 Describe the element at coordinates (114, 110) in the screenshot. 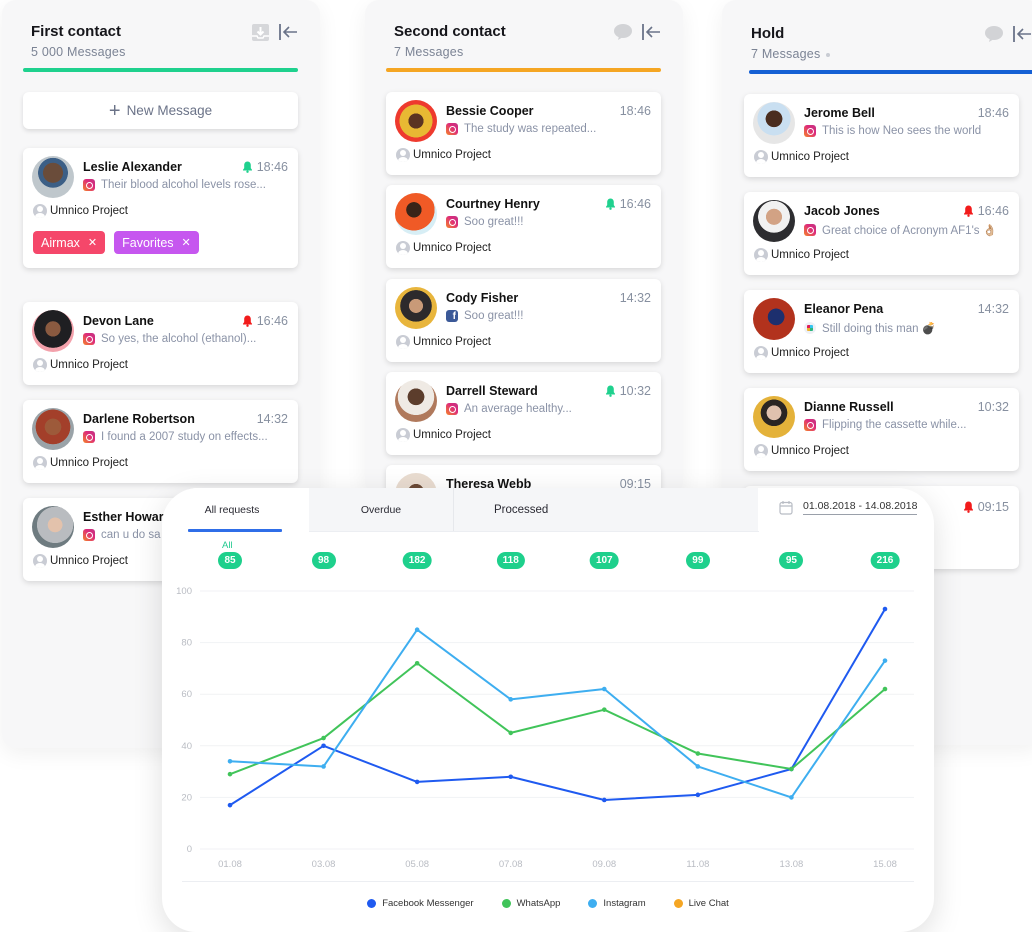

I see `plus-icon: +` at that location.